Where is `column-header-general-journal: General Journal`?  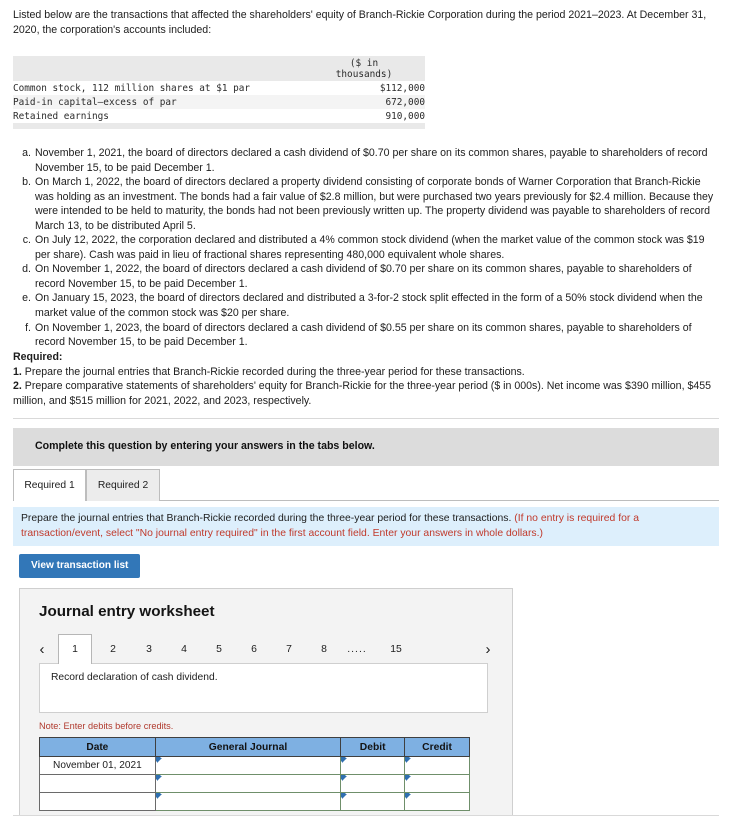 column-header-general-journal: General Journal is located at coordinates (248, 747).